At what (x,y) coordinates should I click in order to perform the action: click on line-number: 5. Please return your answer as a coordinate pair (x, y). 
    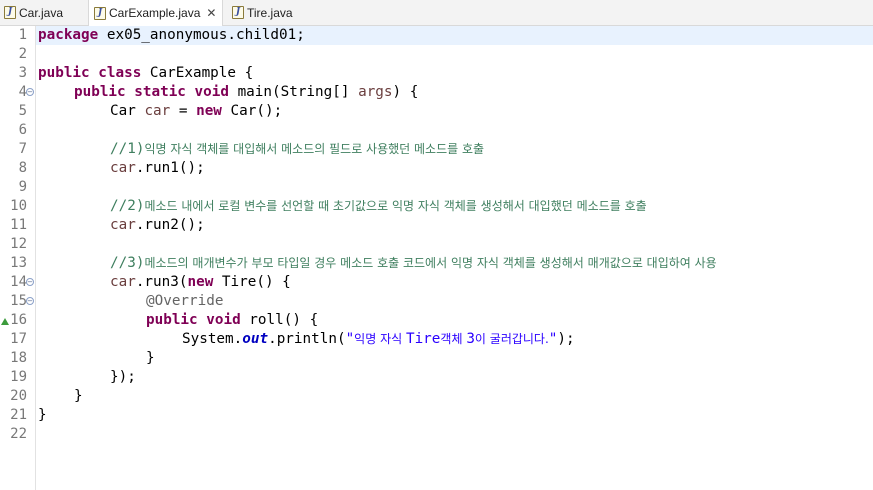
    Looking at the image, I should click on (22, 111).